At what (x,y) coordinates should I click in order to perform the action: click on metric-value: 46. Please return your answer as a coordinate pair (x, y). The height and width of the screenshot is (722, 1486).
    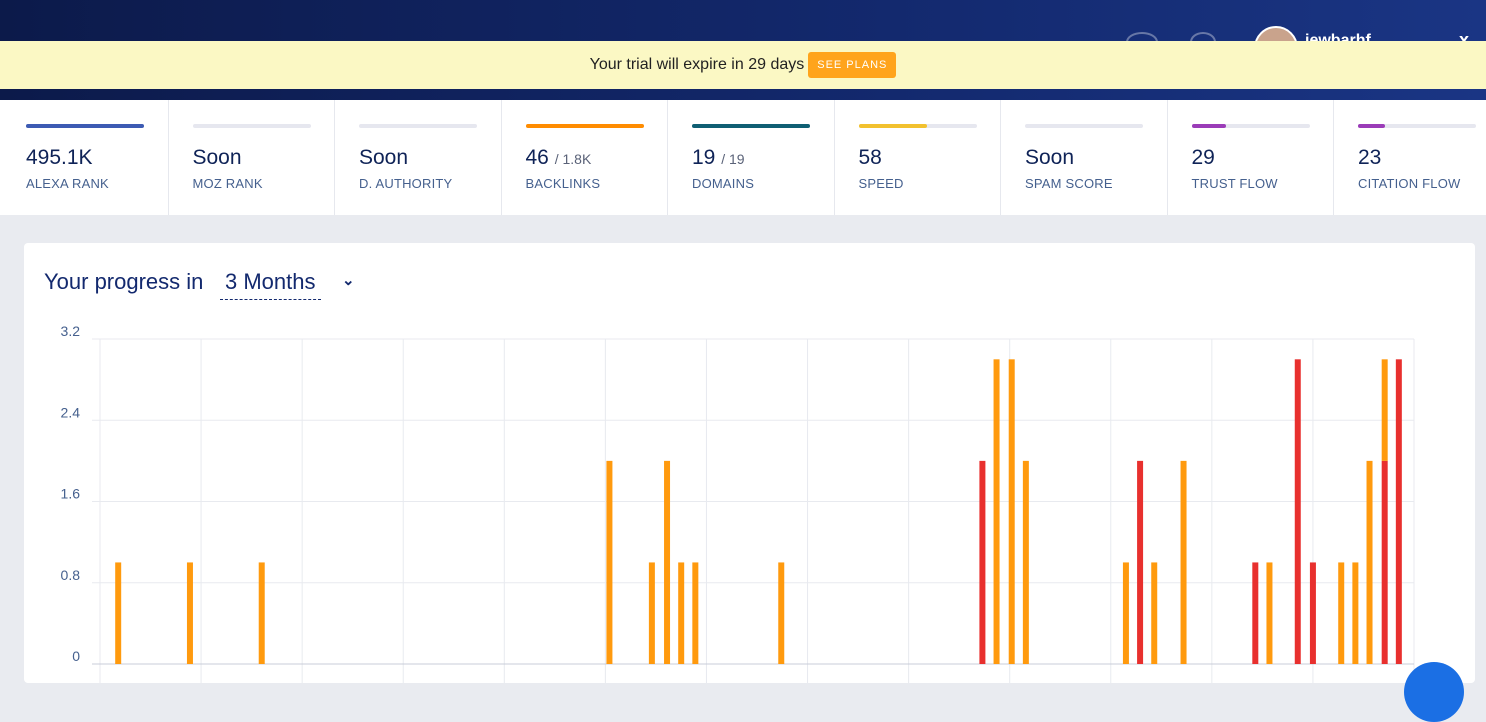
    Looking at the image, I should click on (537, 157).